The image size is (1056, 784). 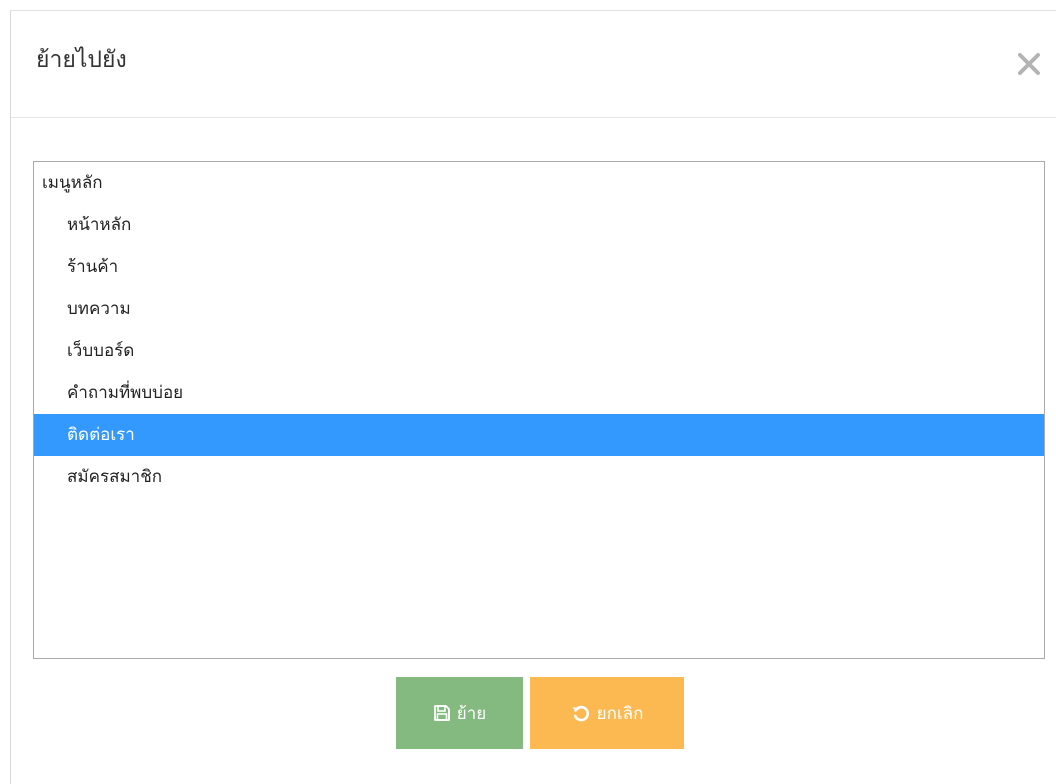 What do you see at coordinates (539, 351) in the screenshot?
I see `list-item-webboard: เว็บบอร์ด` at bounding box center [539, 351].